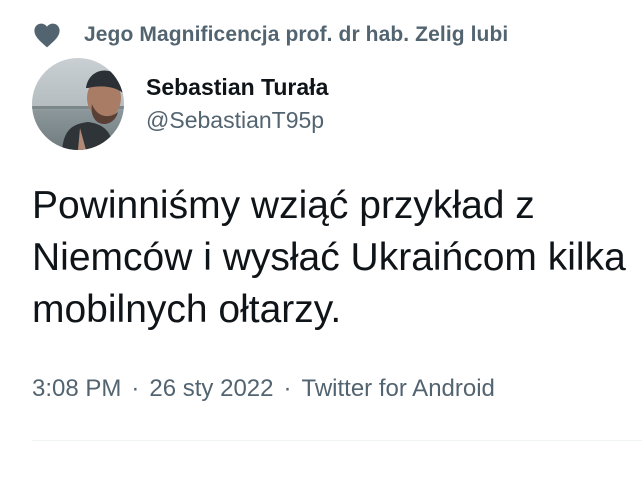 The width and height of the screenshot is (642, 479). I want to click on tweet-time: 3:08 PM, so click(76, 389).